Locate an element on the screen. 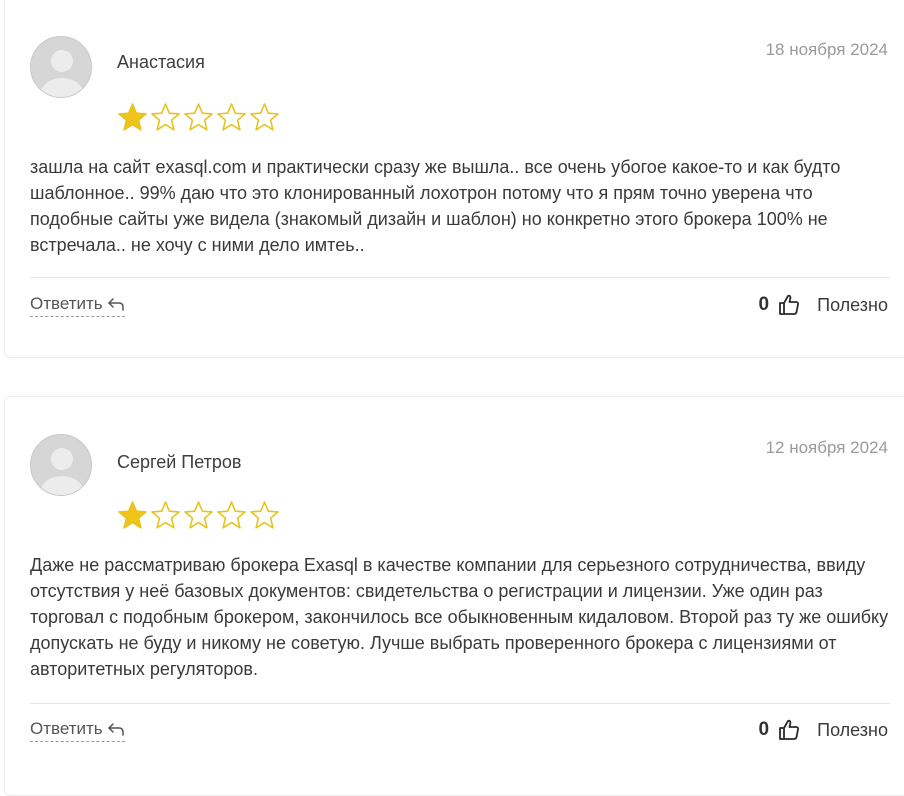 The image size is (904, 796). review-author: Анастасия is located at coordinates (161, 62).